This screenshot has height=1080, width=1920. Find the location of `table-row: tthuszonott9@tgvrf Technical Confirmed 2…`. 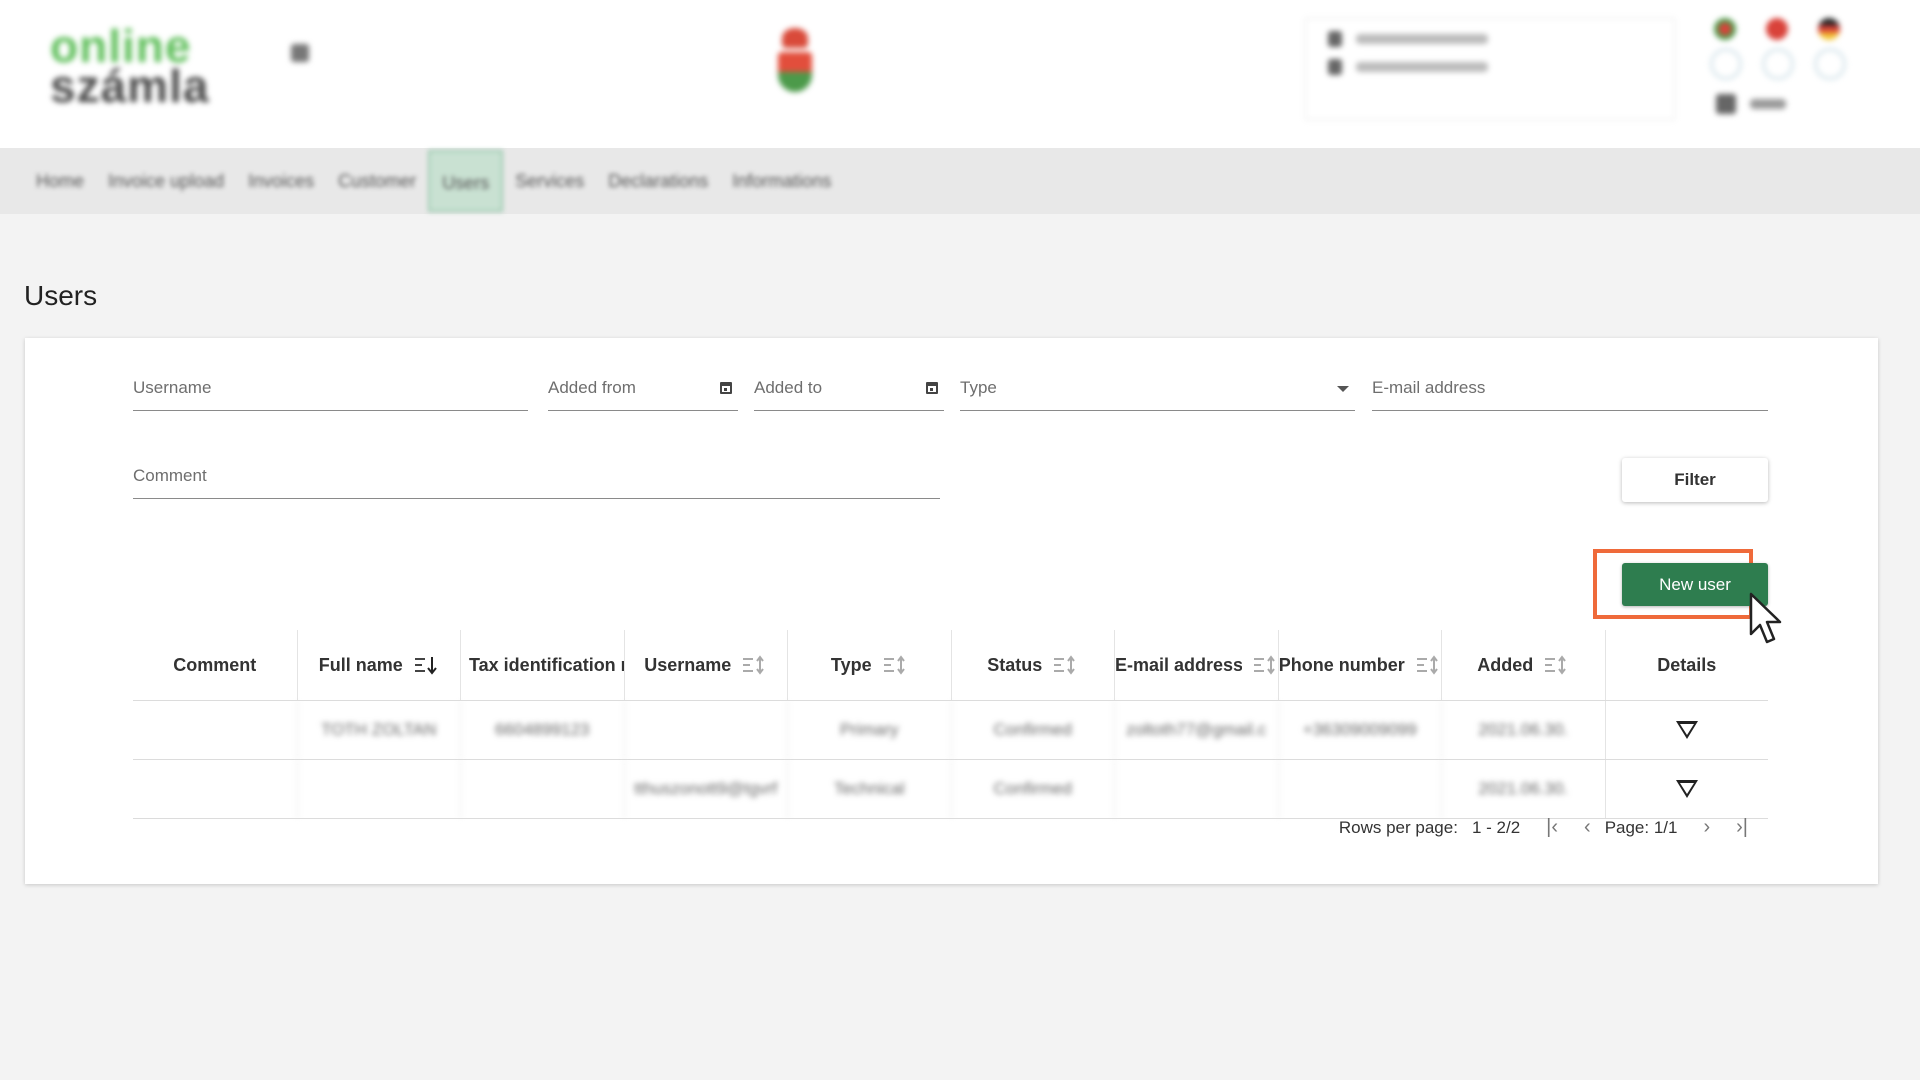

table-row: tthuszonott9@tgvrf Technical Confirmed 2… is located at coordinates (950, 789).